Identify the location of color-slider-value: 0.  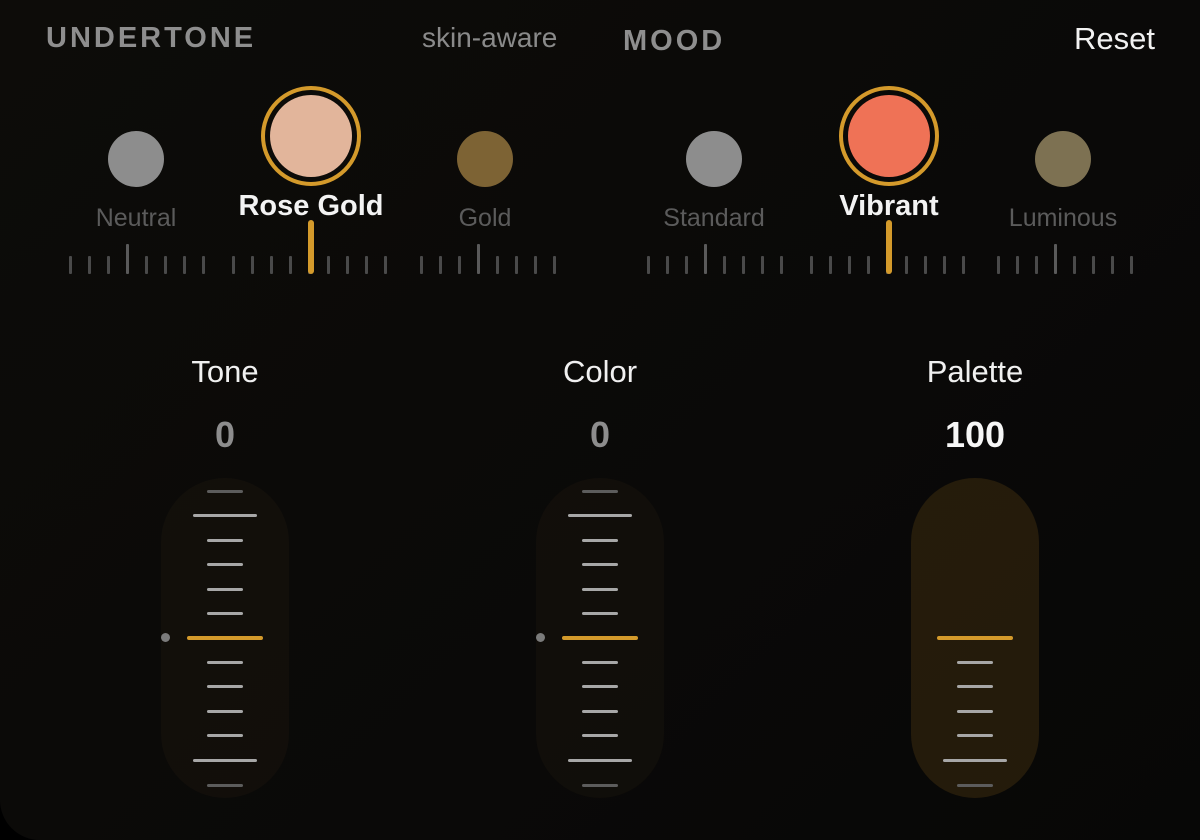
(600, 434).